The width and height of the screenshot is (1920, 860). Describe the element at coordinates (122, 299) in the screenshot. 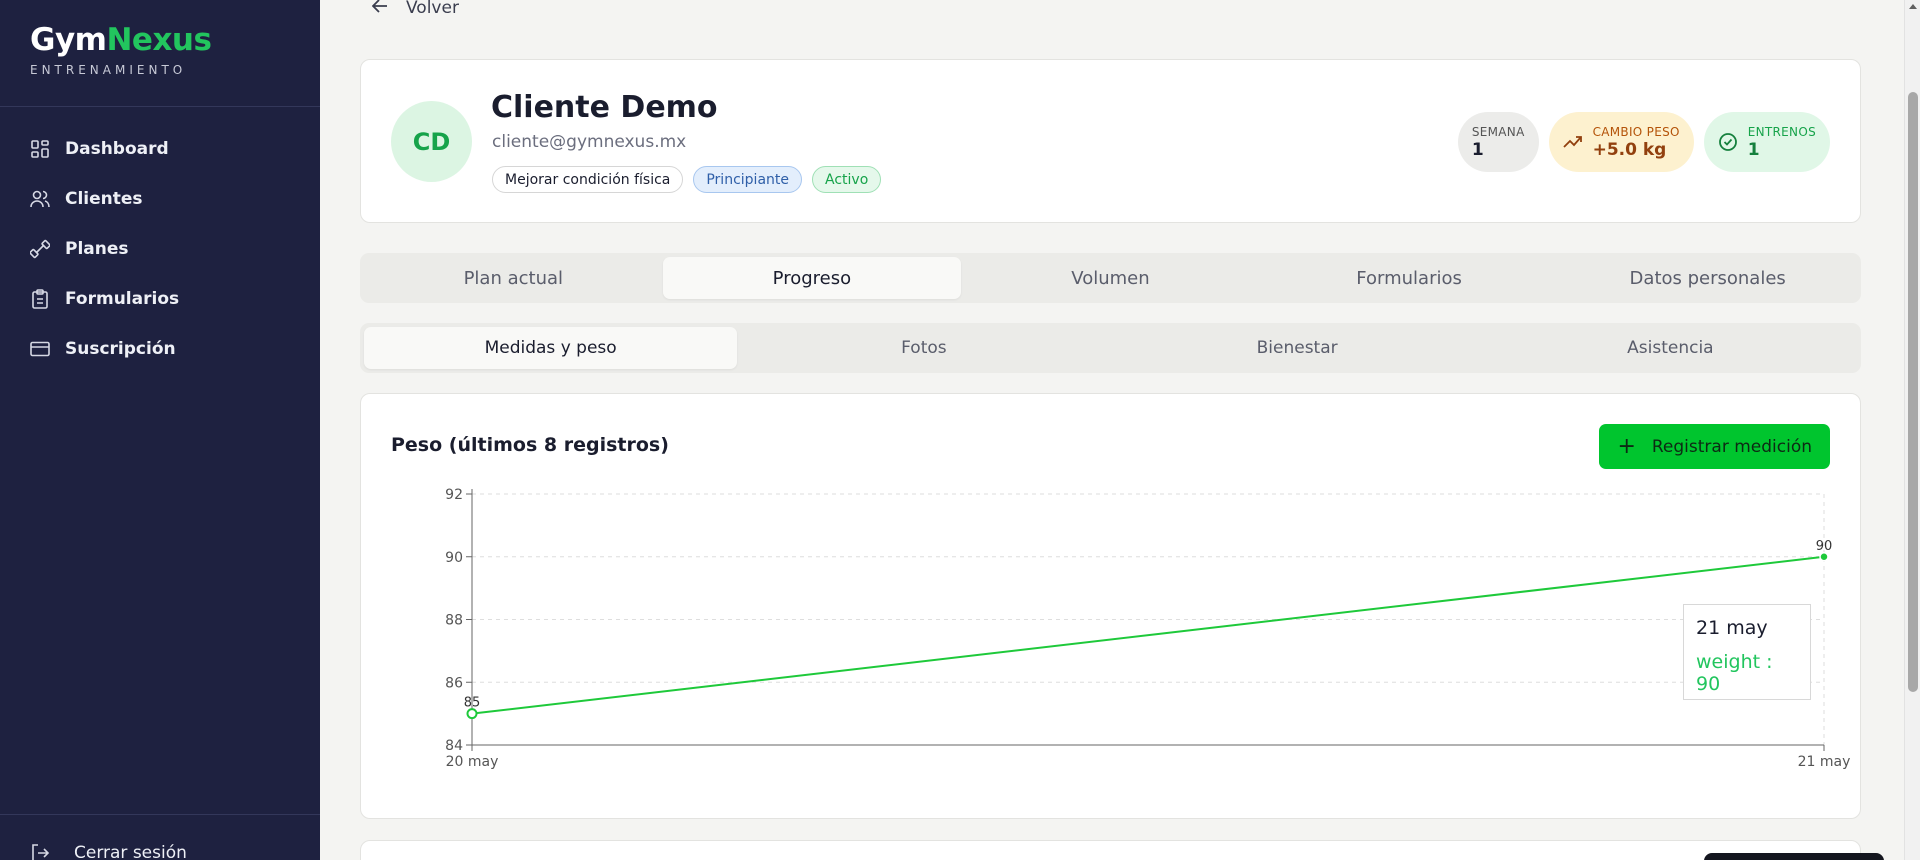

I see `sidebar-item-label: Formularios` at that location.